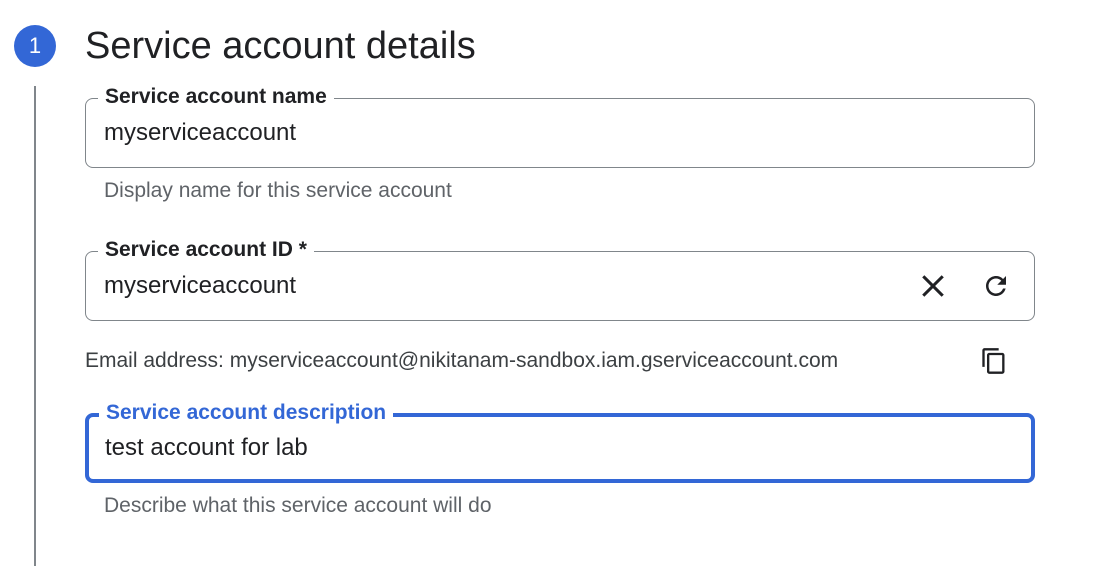  I want to click on step-number-badge: 1, so click(35, 46).